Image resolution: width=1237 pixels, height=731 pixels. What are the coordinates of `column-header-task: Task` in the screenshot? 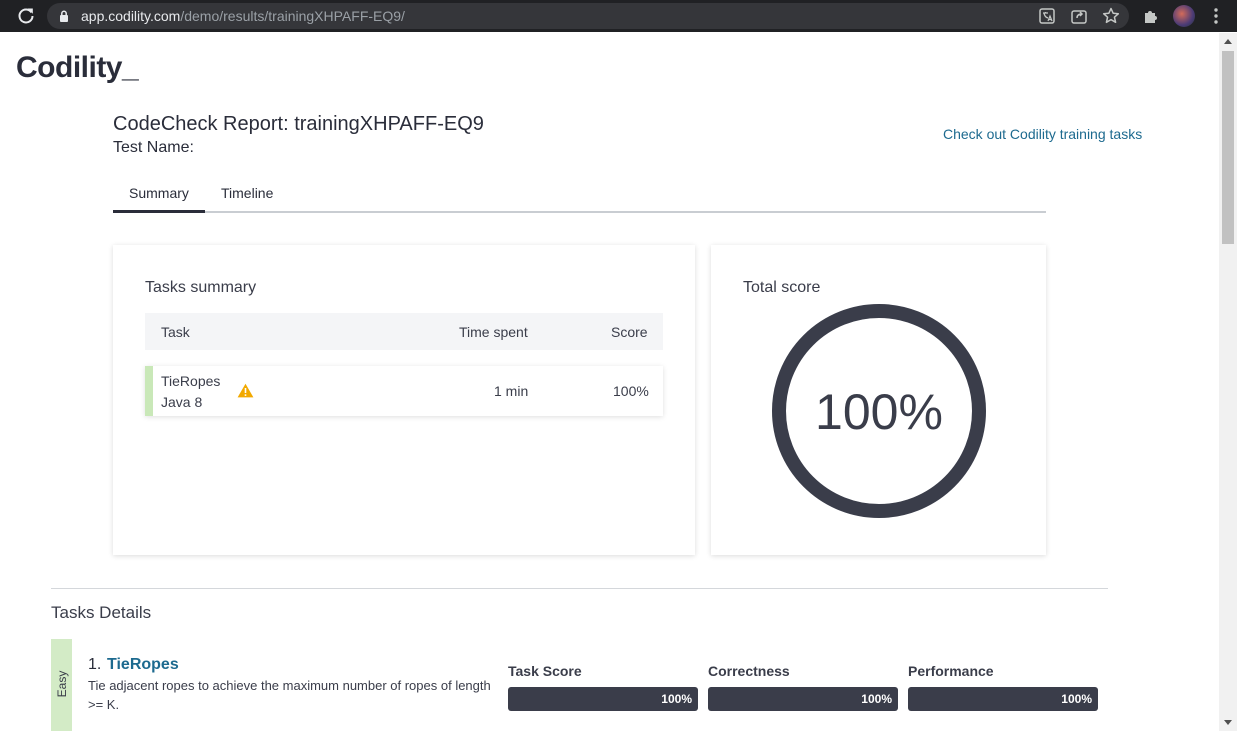 It's located at (175, 332).